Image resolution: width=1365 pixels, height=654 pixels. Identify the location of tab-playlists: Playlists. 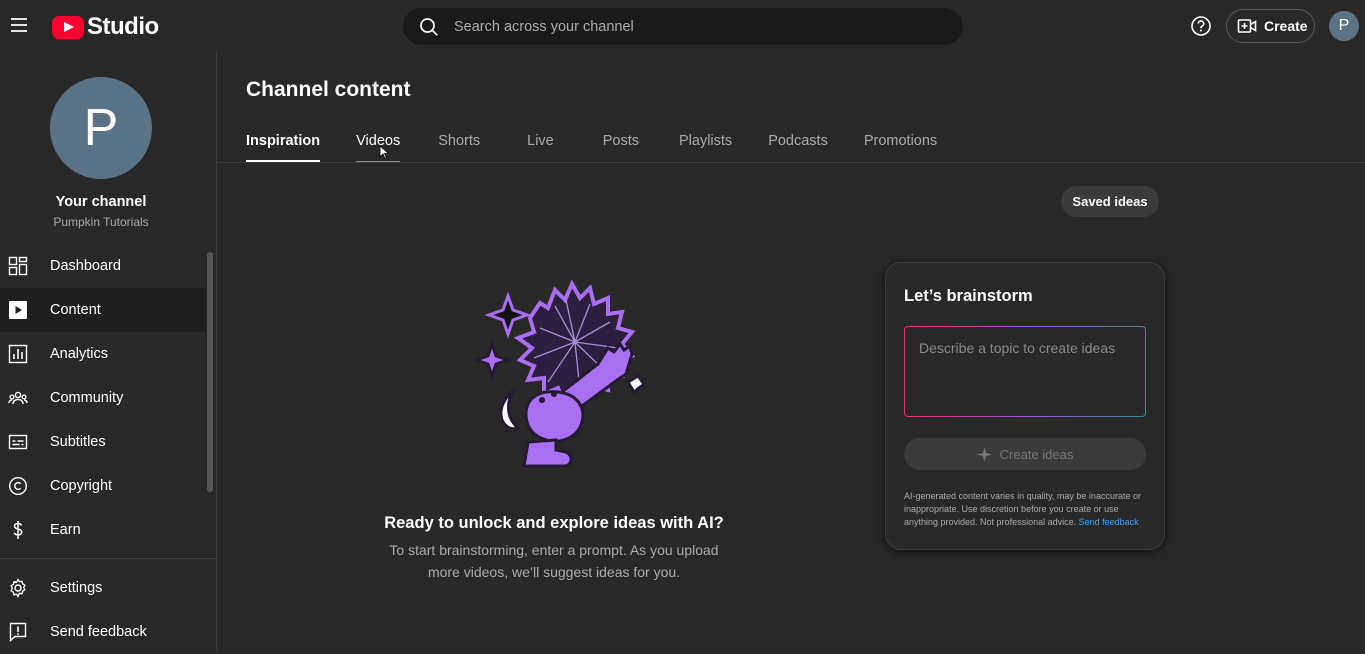
(705, 144).